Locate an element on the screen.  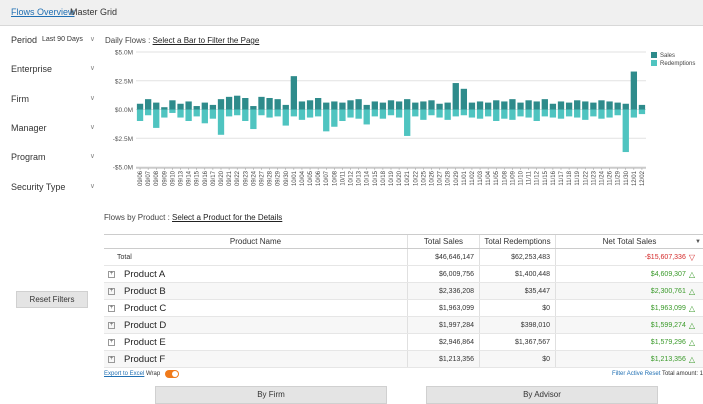
by-advisor-button: By Advisor is located at coordinates (542, 395).